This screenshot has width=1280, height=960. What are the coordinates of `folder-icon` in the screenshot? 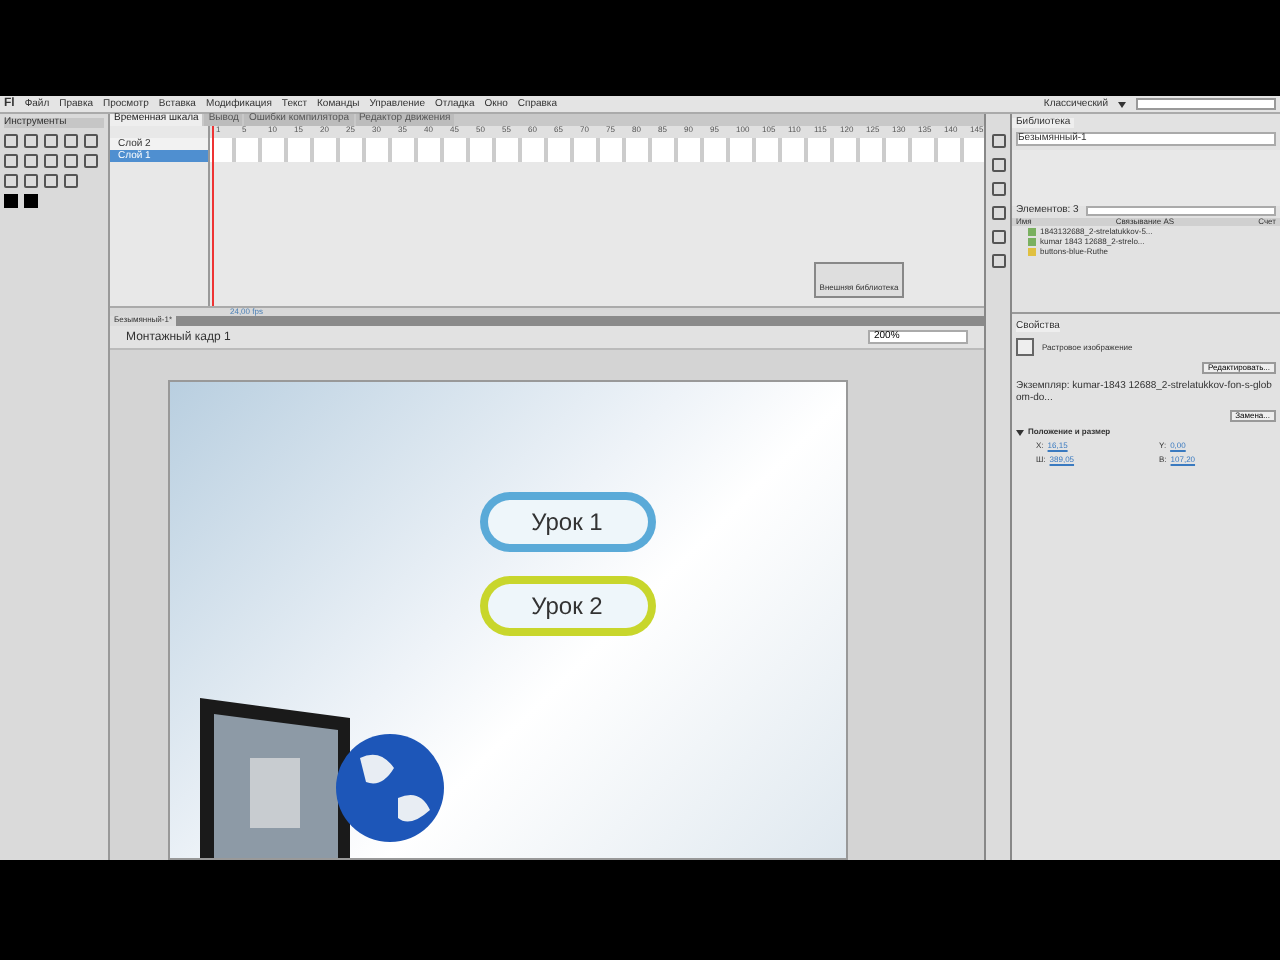 It's located at (1032, 251).